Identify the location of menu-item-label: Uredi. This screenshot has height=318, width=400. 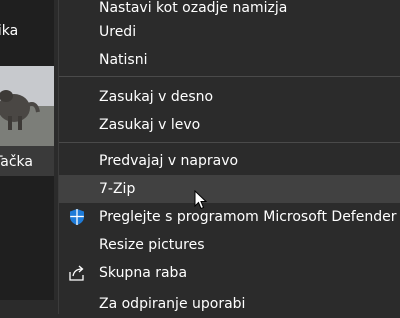
(118, 32).